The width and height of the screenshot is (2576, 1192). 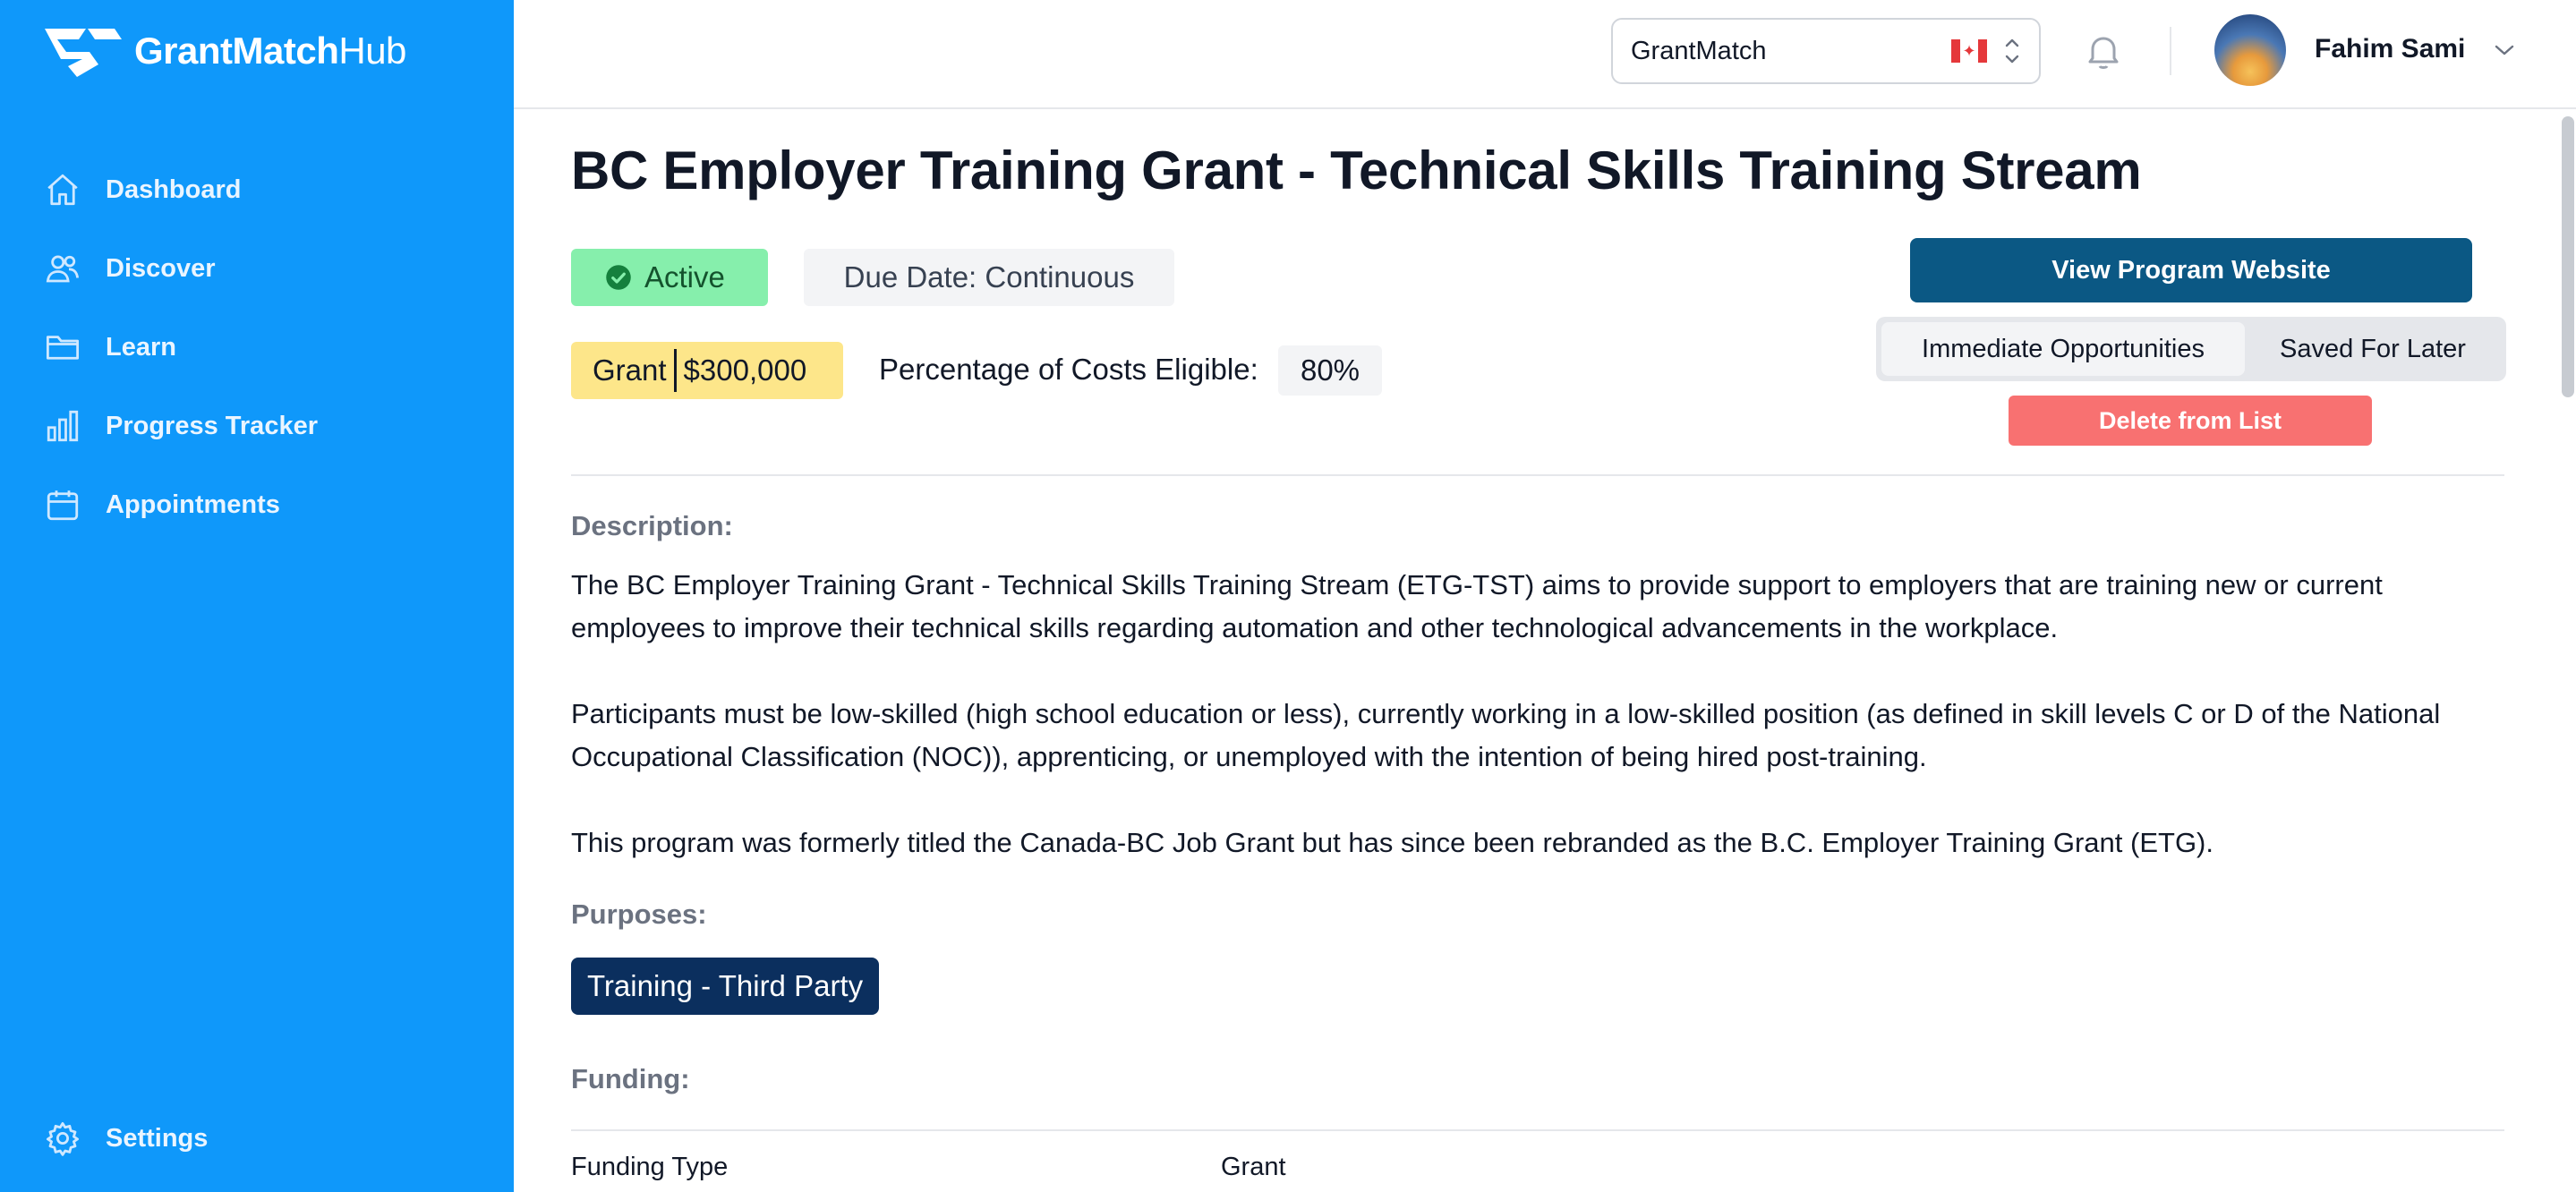 I want to click on user-avatar, so click(x=2250, y=50).